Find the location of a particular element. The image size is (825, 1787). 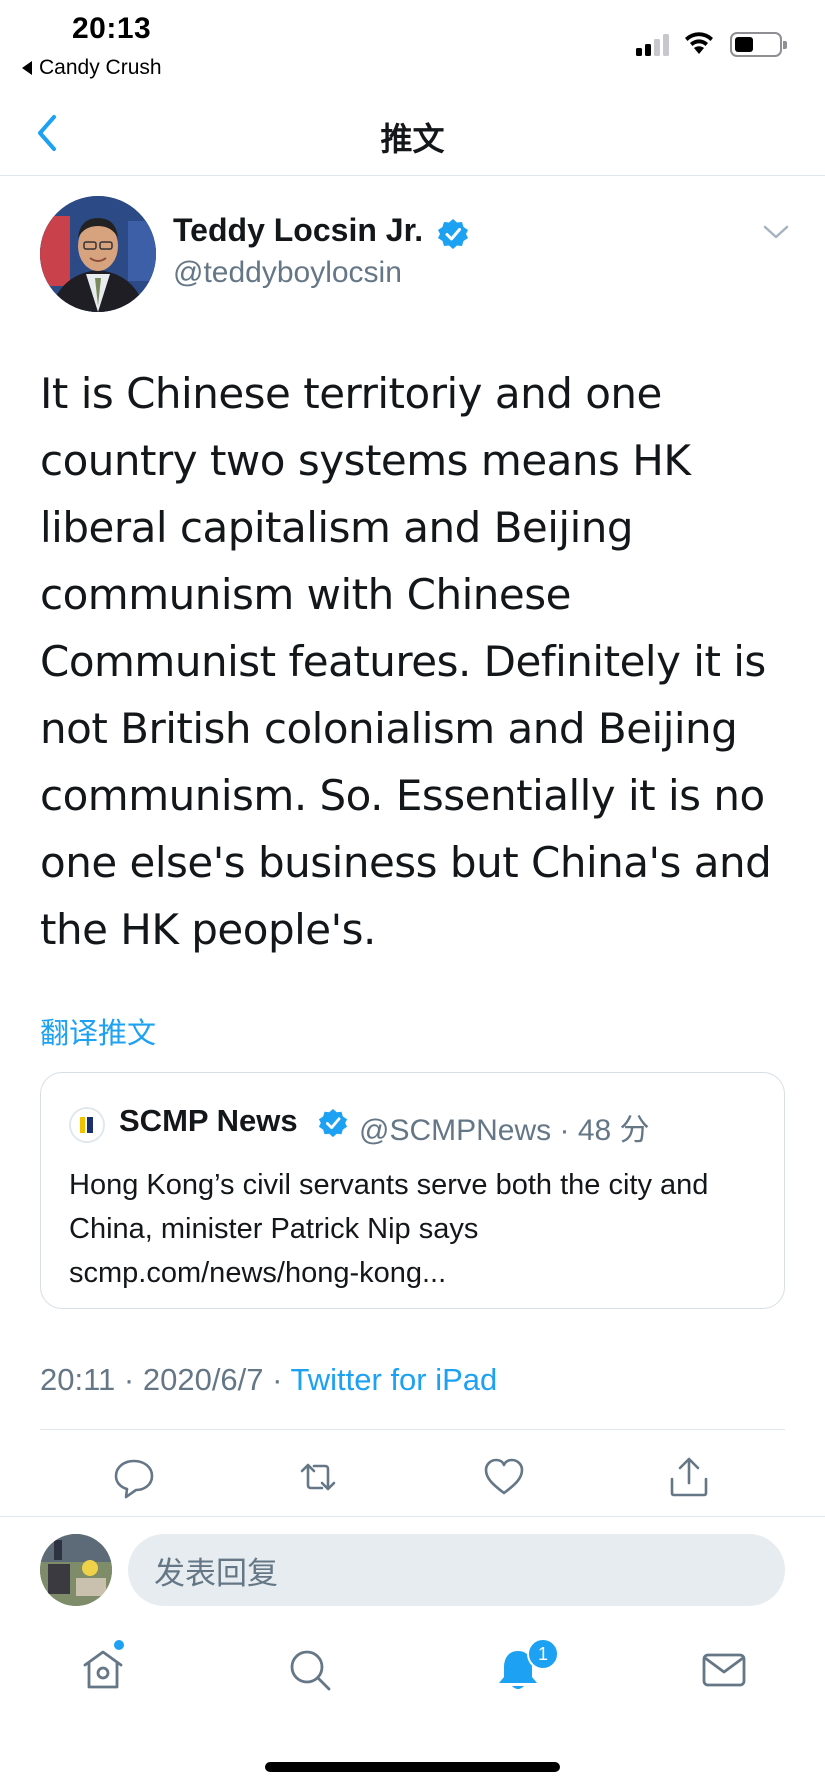

author-handle: @teddyboylocsin is located at coordinates (287, 273).